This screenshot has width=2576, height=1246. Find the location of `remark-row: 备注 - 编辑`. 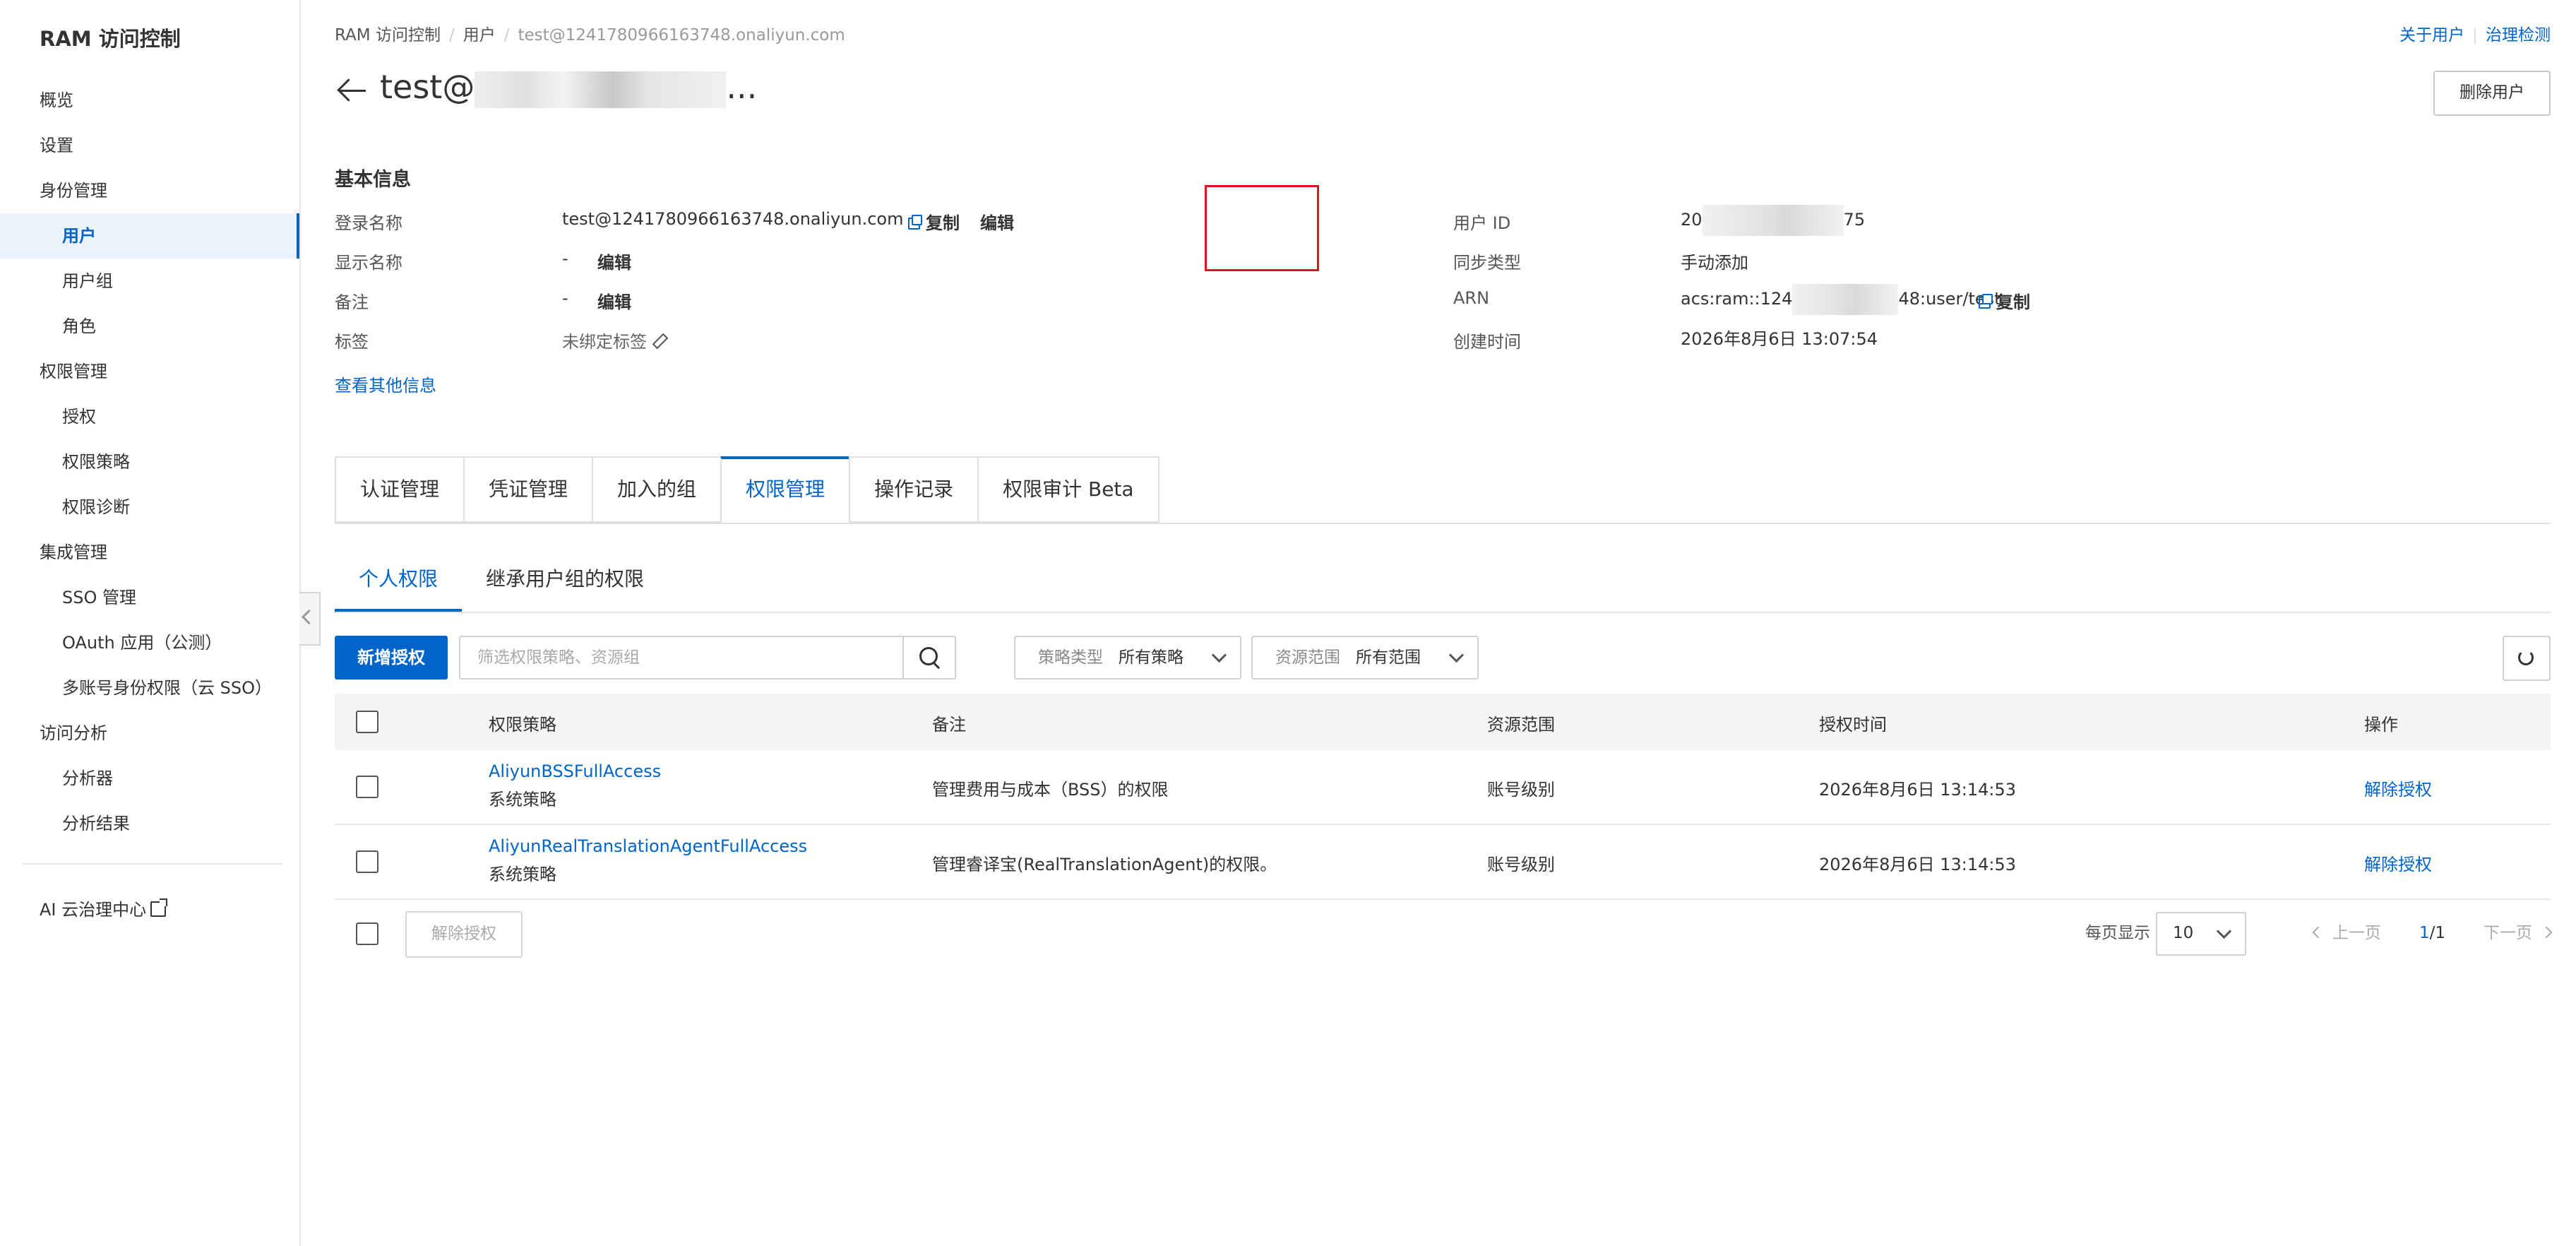

remark-row: 备注 - 编辑 is located at coordinates (688, 300).